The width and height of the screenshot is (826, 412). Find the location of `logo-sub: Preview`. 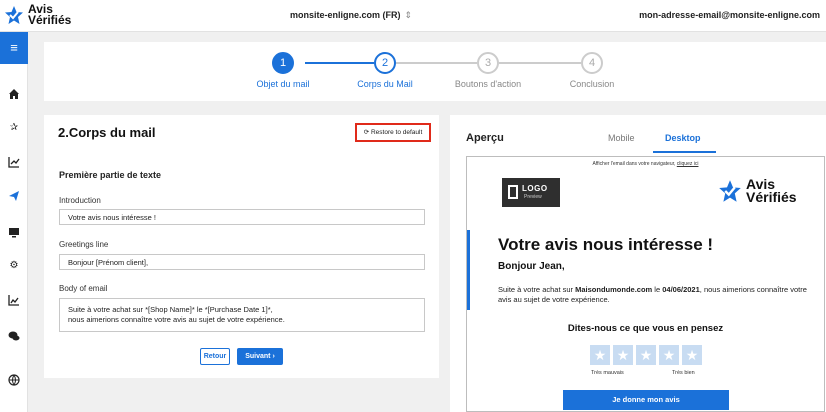

logo-sub: Preview is located at coordinates (533, 197).